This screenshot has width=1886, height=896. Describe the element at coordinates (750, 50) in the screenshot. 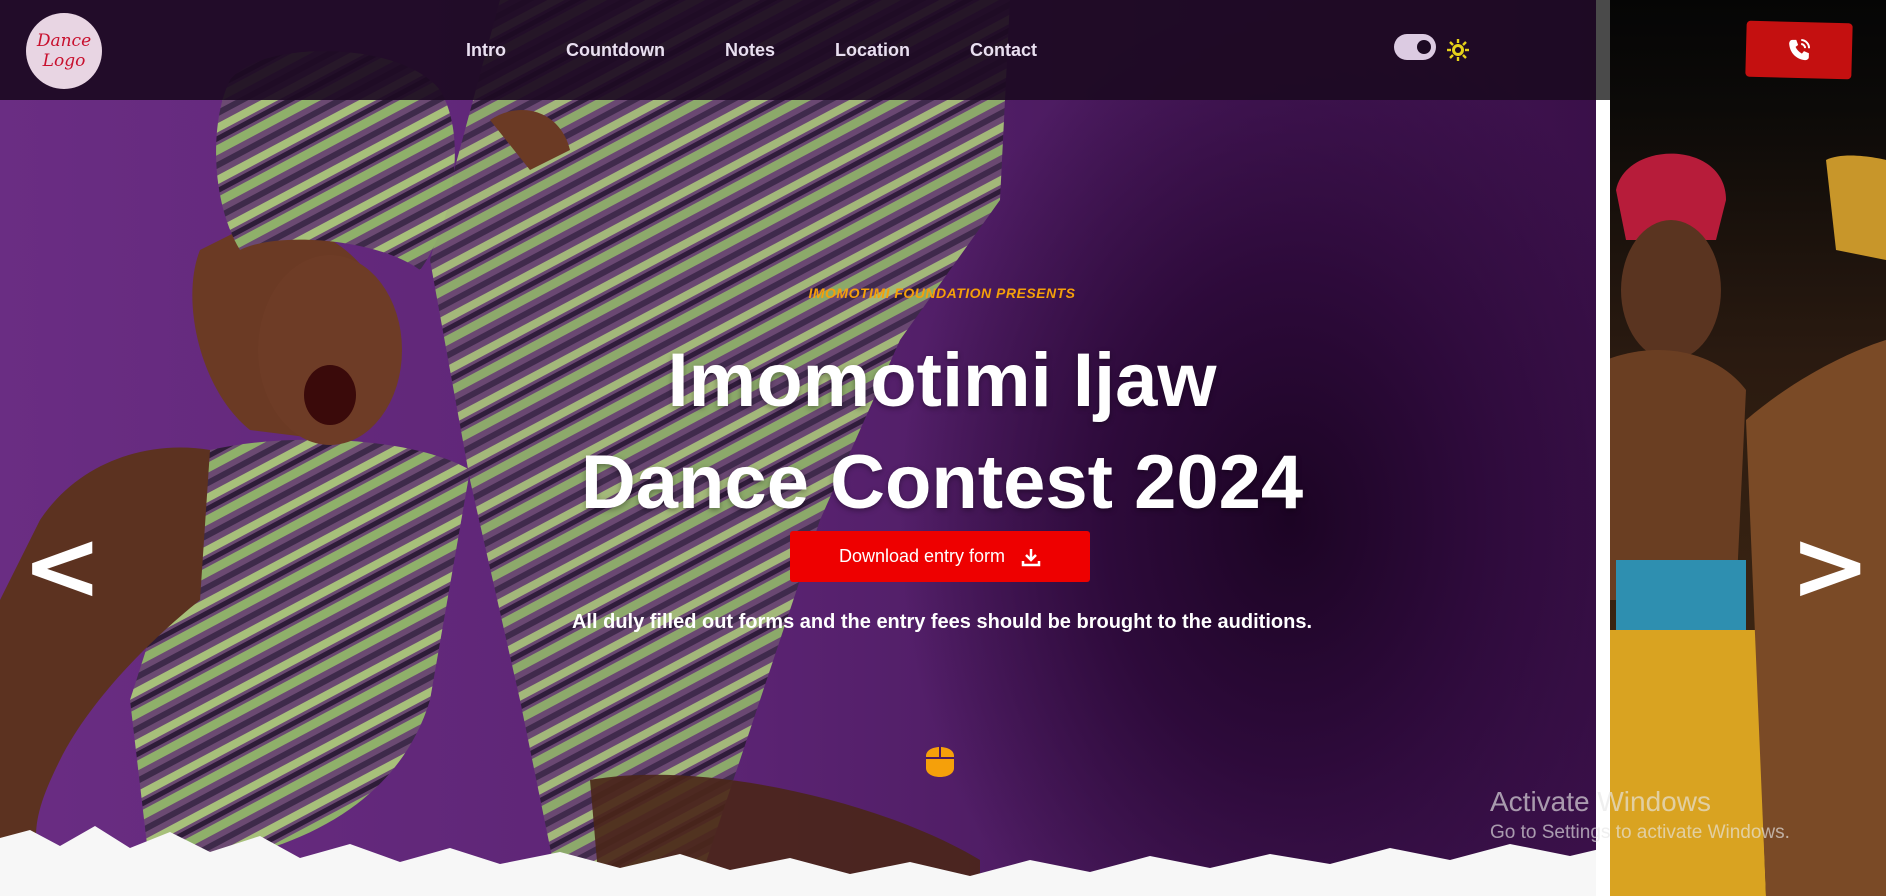

I see `nav-item-notes: Notes` at that location.